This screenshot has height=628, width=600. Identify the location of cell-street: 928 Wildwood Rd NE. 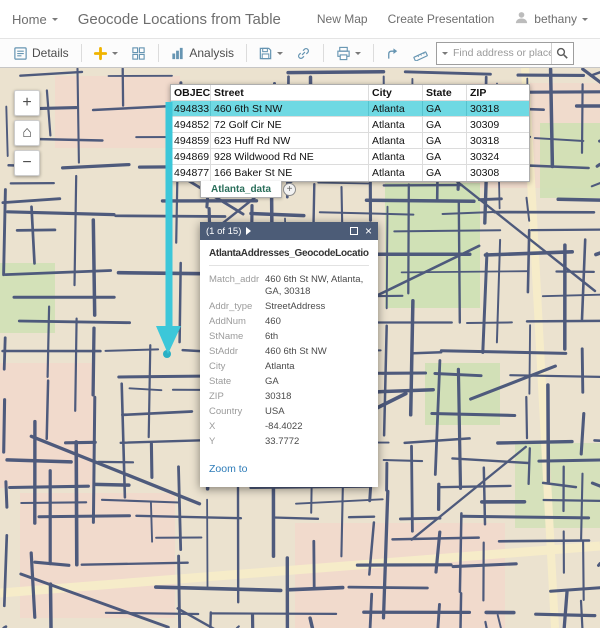
(290, 156).